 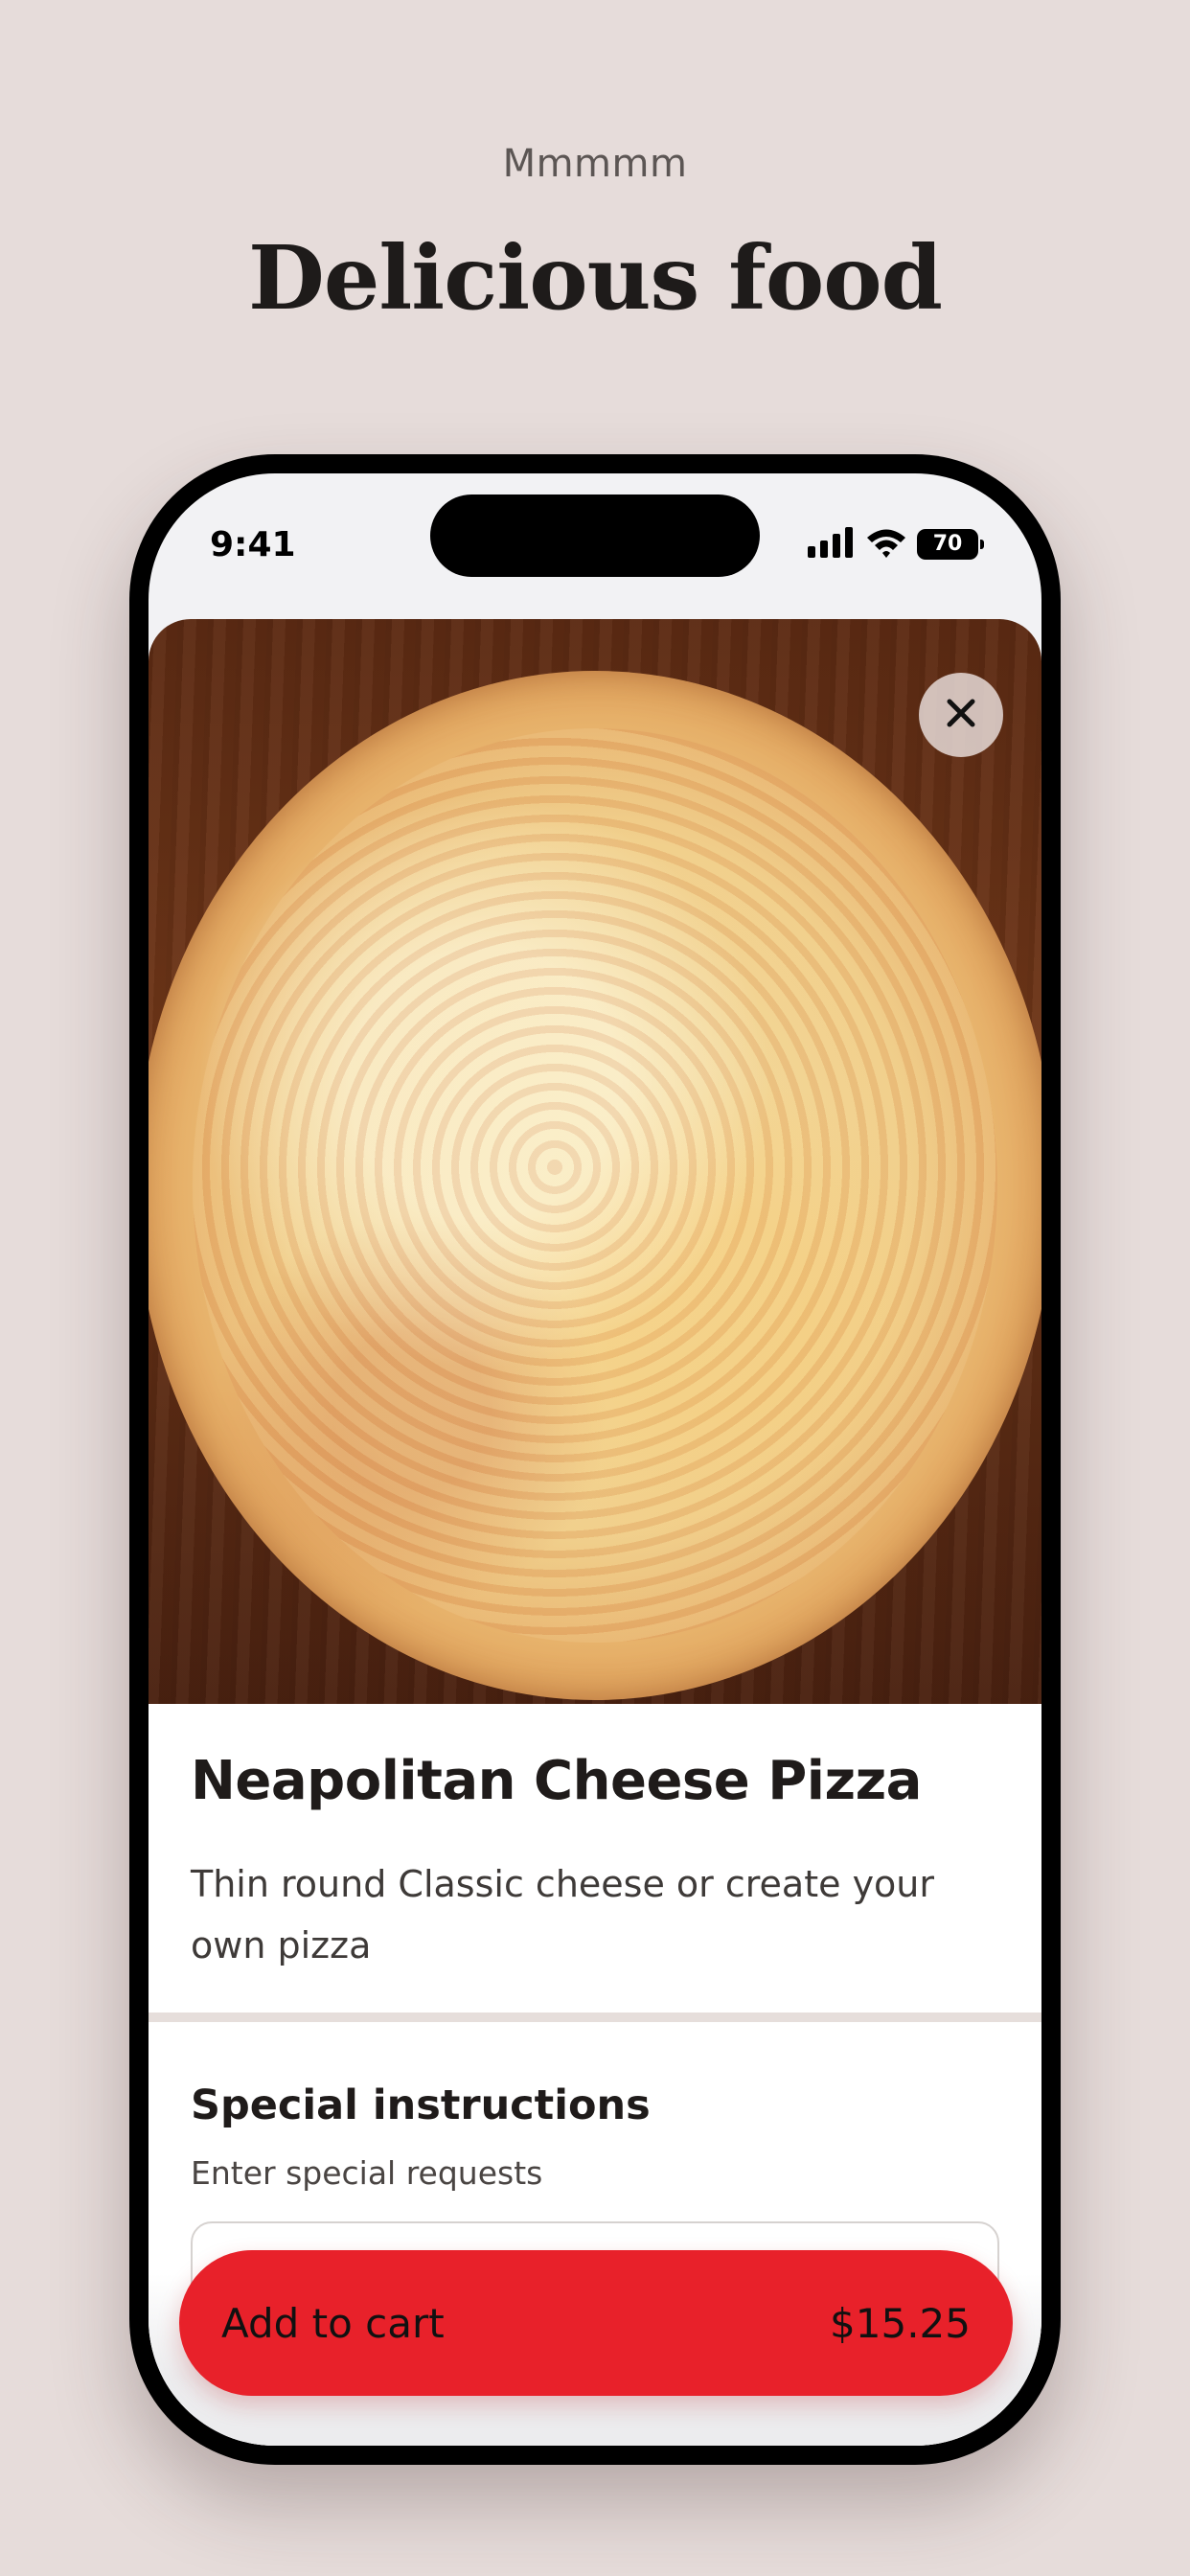 I want to click on status-time: 9:41, so click(x=253, y=544).